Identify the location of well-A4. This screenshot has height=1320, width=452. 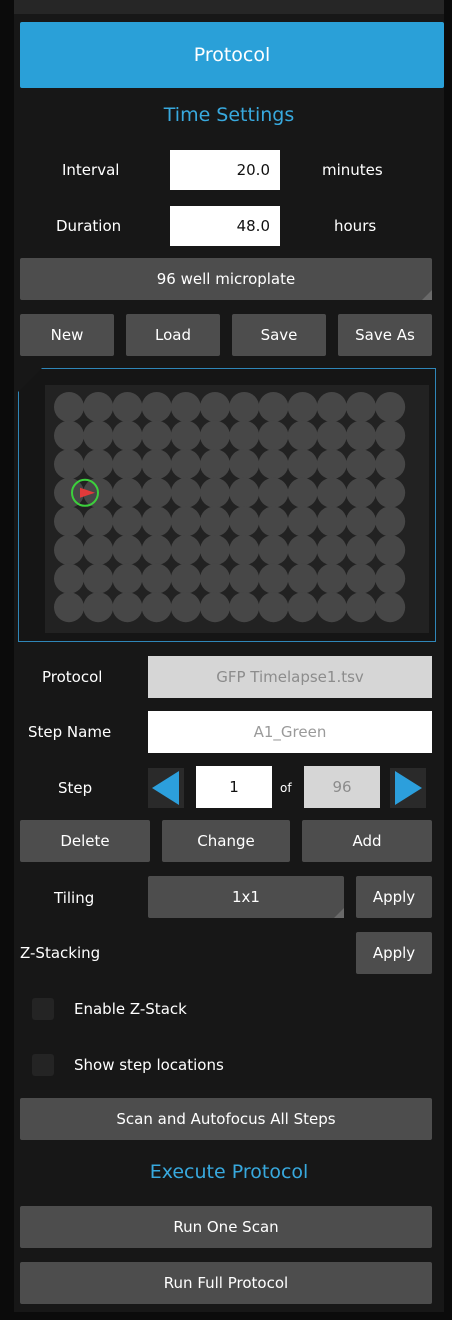
(156, 407).